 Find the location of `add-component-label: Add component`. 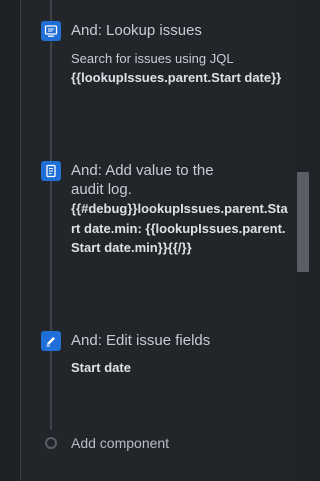

add-component-label: Add component is located at coordinates (120, 443).